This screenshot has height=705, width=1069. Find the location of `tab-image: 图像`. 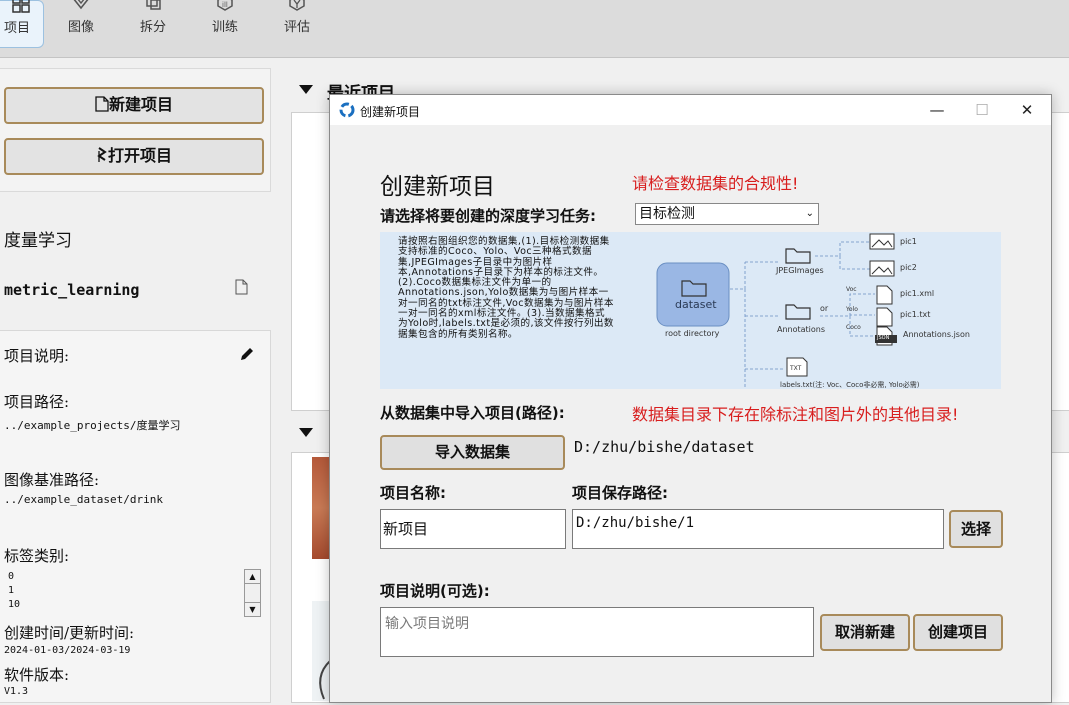

tab-image: 图像 is located at coordinates (81, 23).